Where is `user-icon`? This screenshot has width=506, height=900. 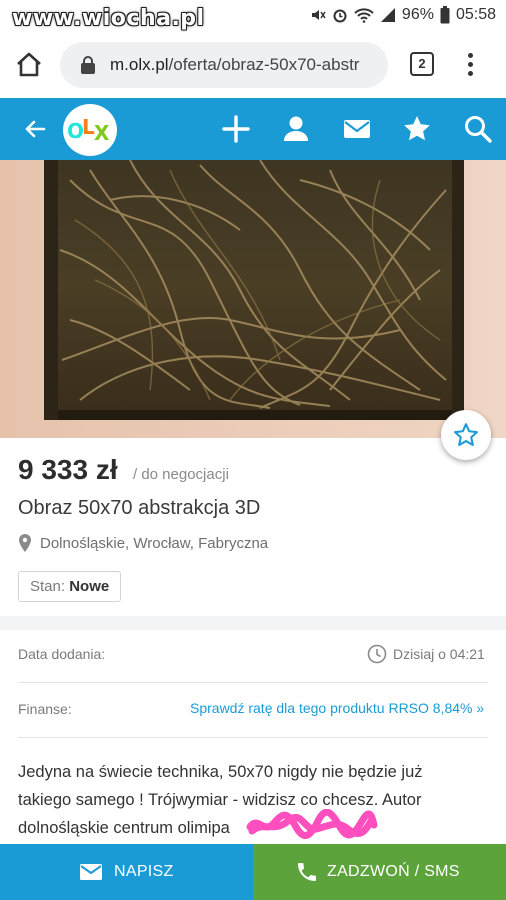 user-icon is located at coordinates (296, 129).